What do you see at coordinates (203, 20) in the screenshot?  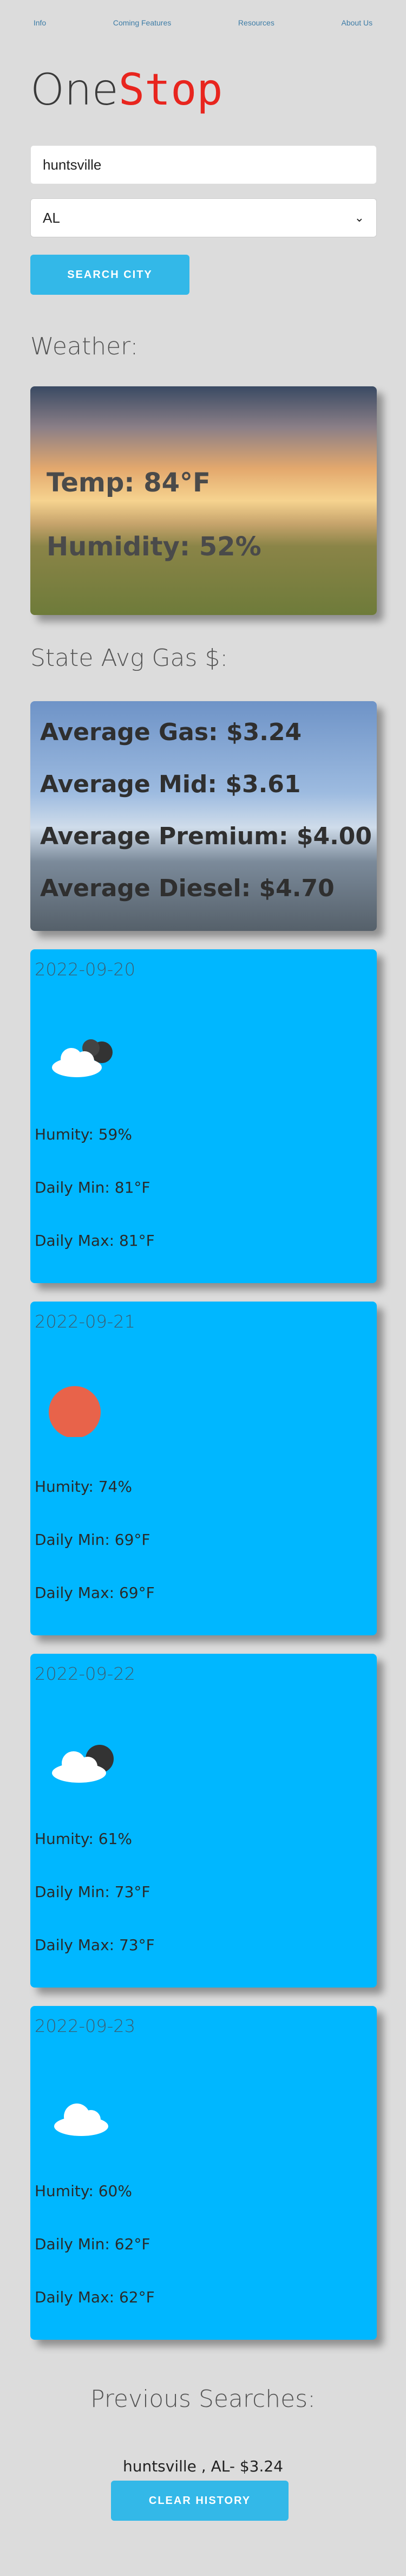 I see `top-nav: Info Coming Features Resources About Us` at bounding box center [203, 20].